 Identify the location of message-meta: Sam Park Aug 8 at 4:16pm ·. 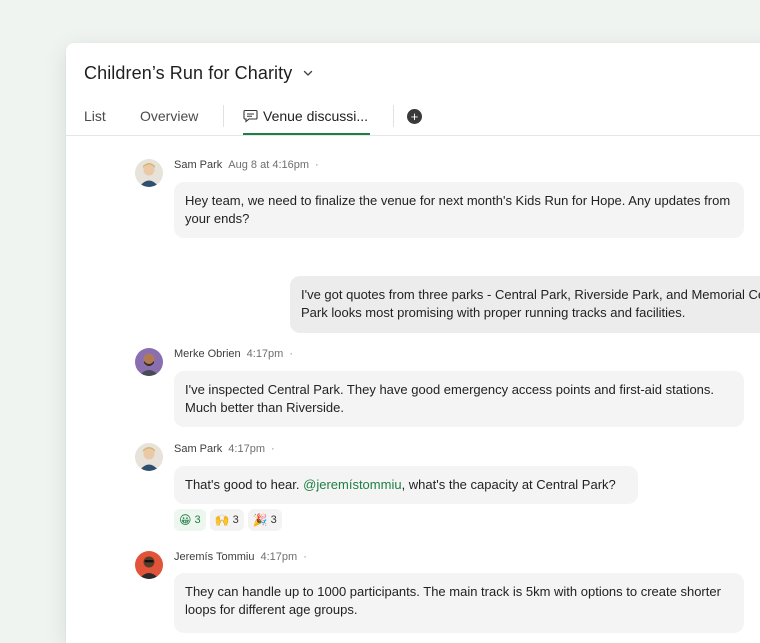
(246, 165).